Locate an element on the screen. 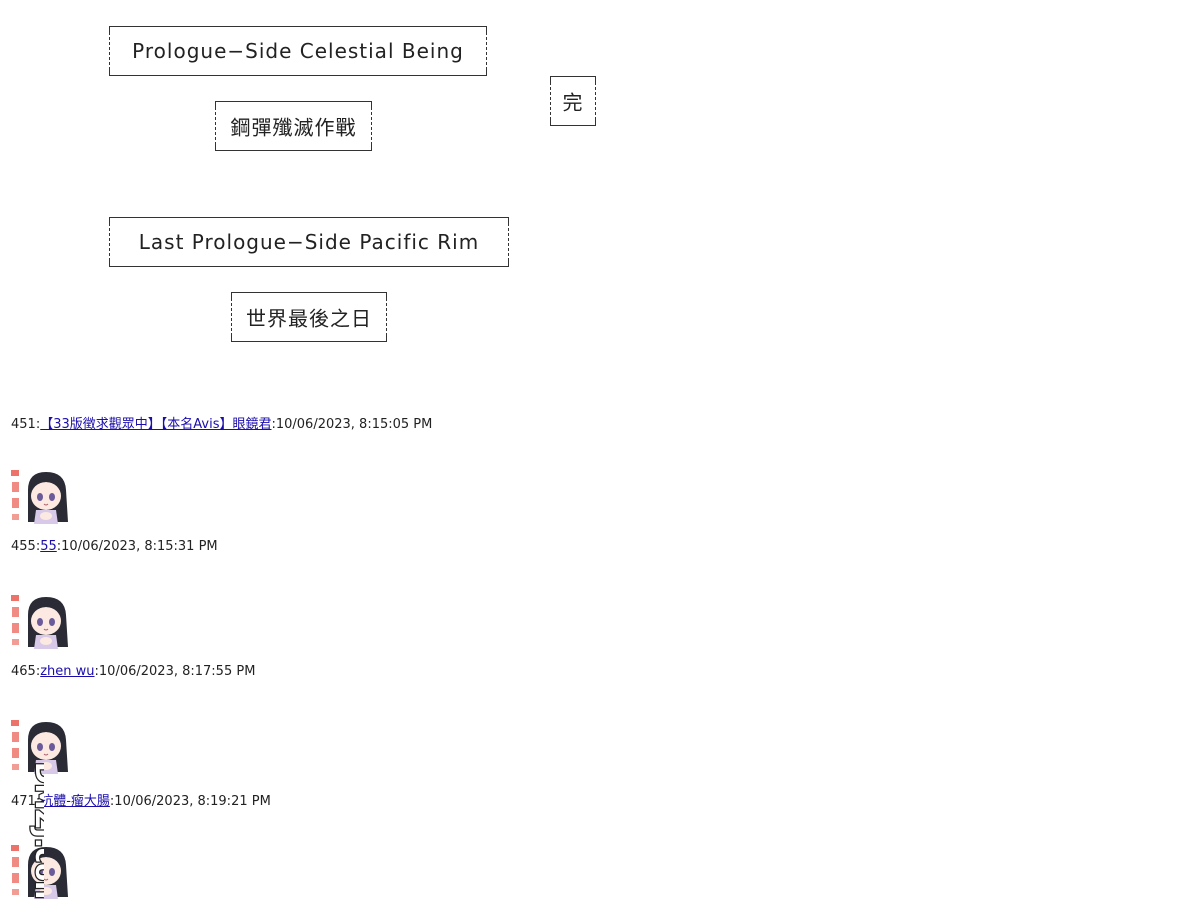  end-mark-box: 完 is located at coordinates (573, 101).